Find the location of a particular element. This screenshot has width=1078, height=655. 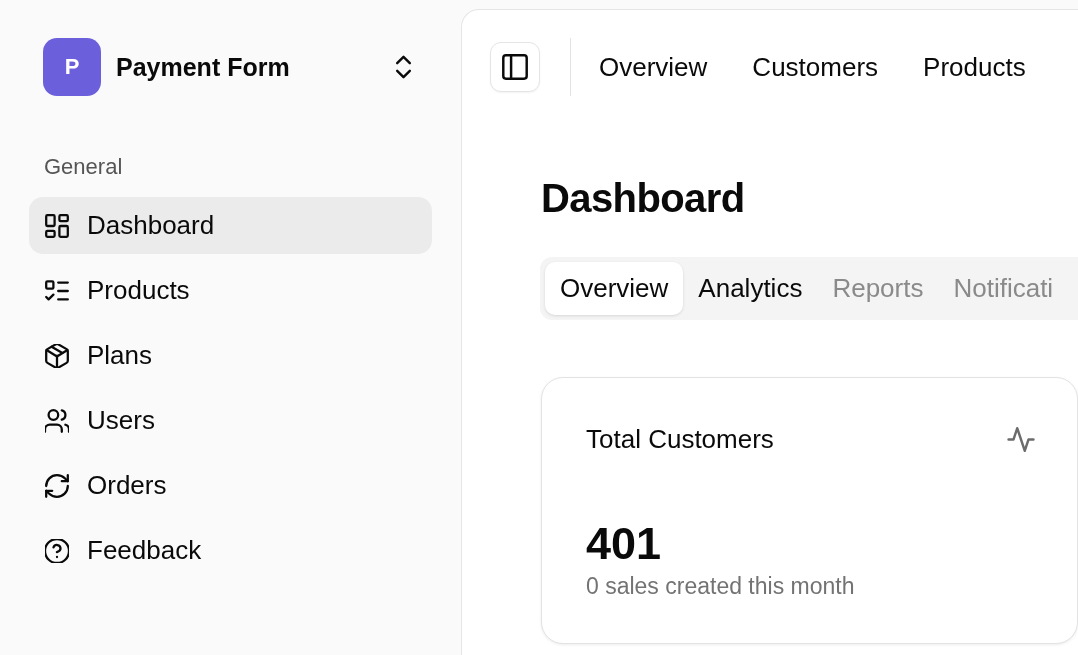

help-icon is located at coordinates (57, 550).